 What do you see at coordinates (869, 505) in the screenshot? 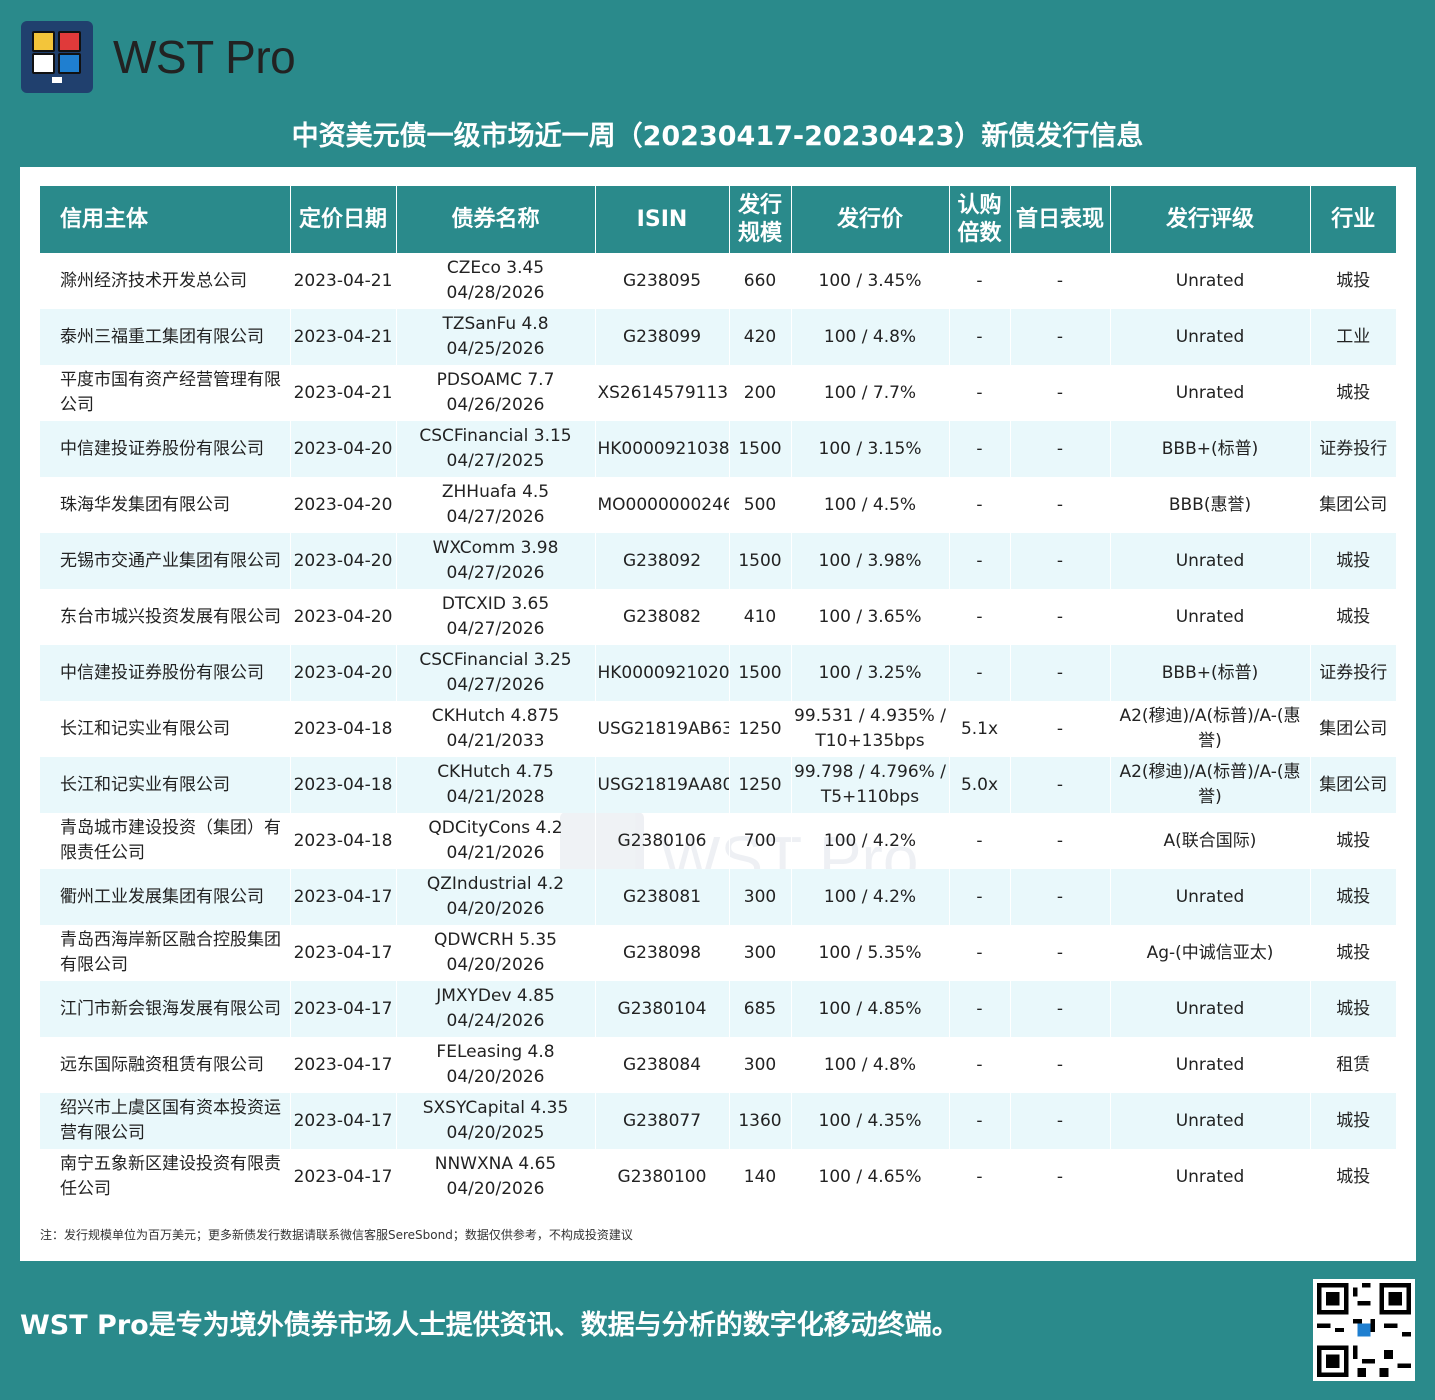
I see `price-cell: 100 / 4.5%` at bounding box center [869, 505].